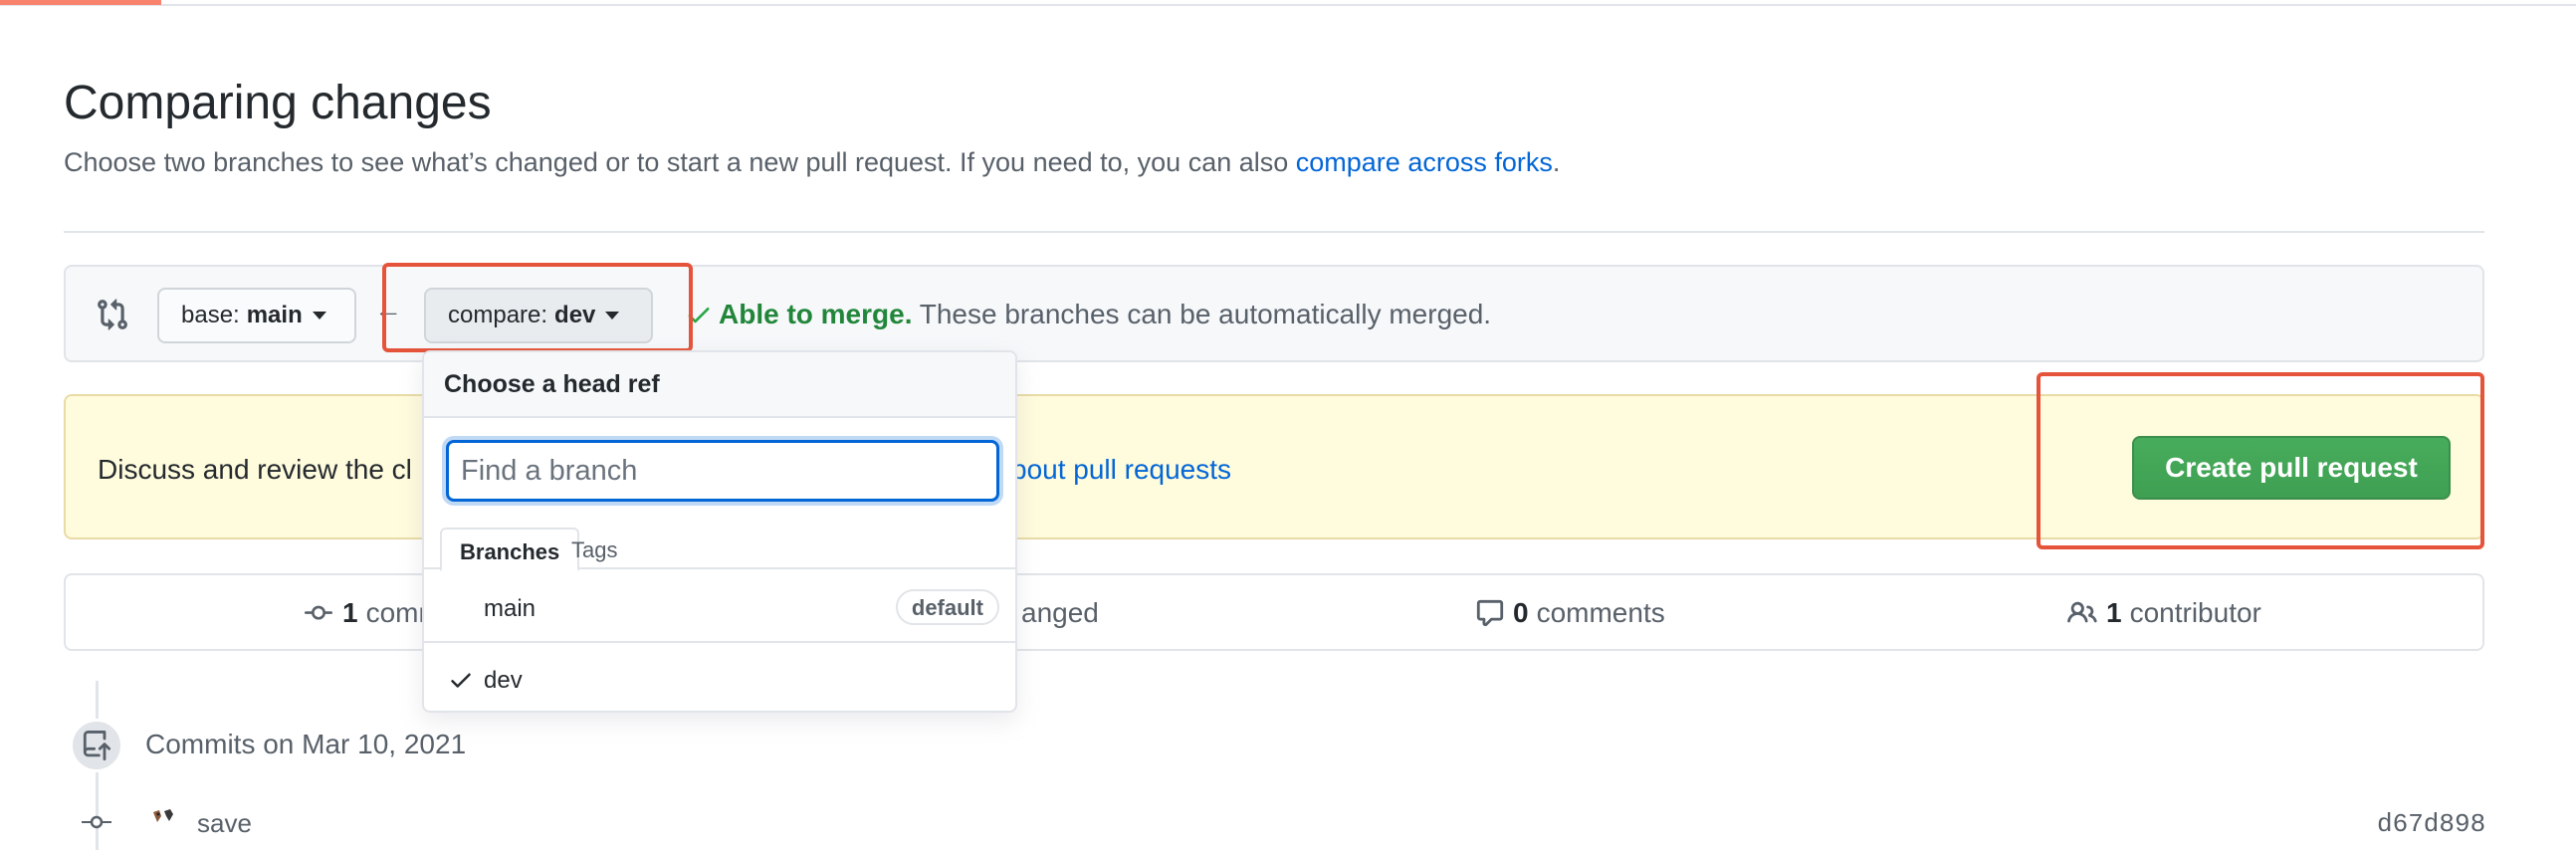 This screenshot has width=2576, height=850. Describe the element at coordinates (722, 471) in the screenshot. I see `branch-filter-input` at that location.